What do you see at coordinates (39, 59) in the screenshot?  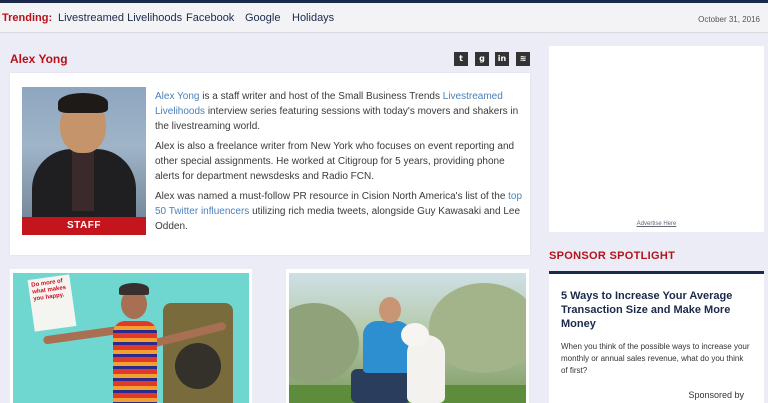 I see `author-name-heading: Alex Yong` at bounding box center [39, 59].